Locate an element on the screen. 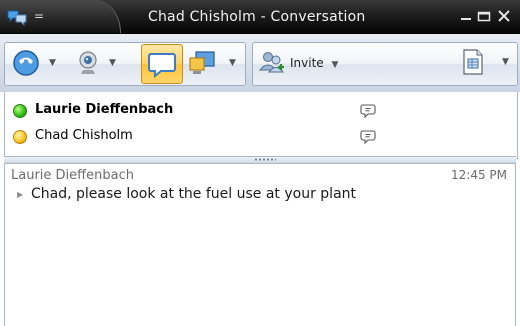  message-timestamp: 12:45 PM is located at coordinates (479, 175).